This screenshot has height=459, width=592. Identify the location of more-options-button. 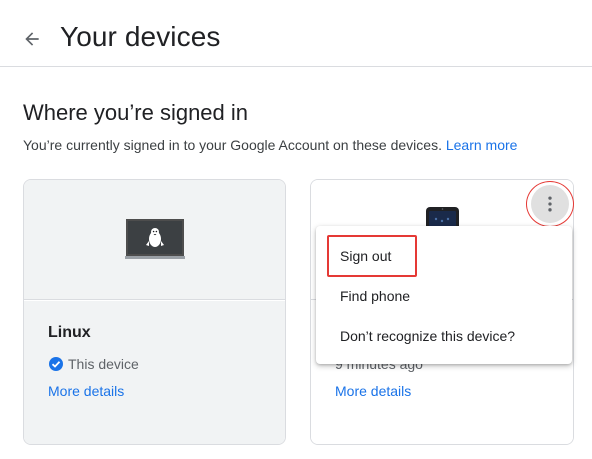
(550, 204).